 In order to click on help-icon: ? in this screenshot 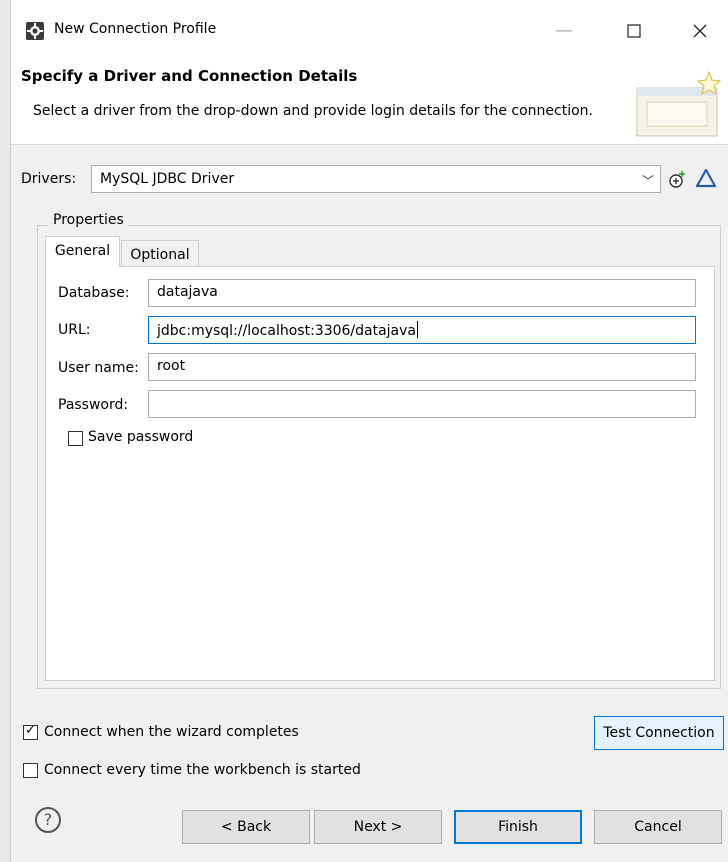, I will do `click(48, 819)`.